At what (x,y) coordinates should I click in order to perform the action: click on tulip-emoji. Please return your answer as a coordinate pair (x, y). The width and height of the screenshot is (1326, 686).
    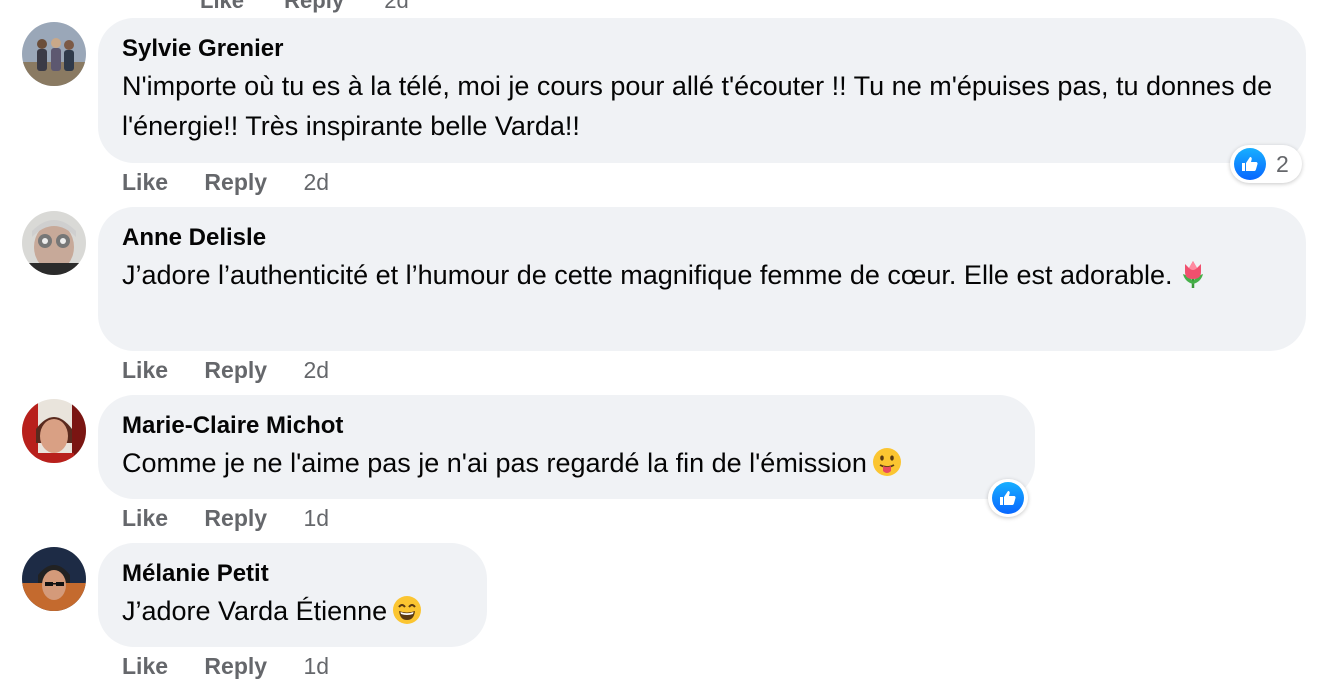
    Looking at the image, I should click on (1193, 274).